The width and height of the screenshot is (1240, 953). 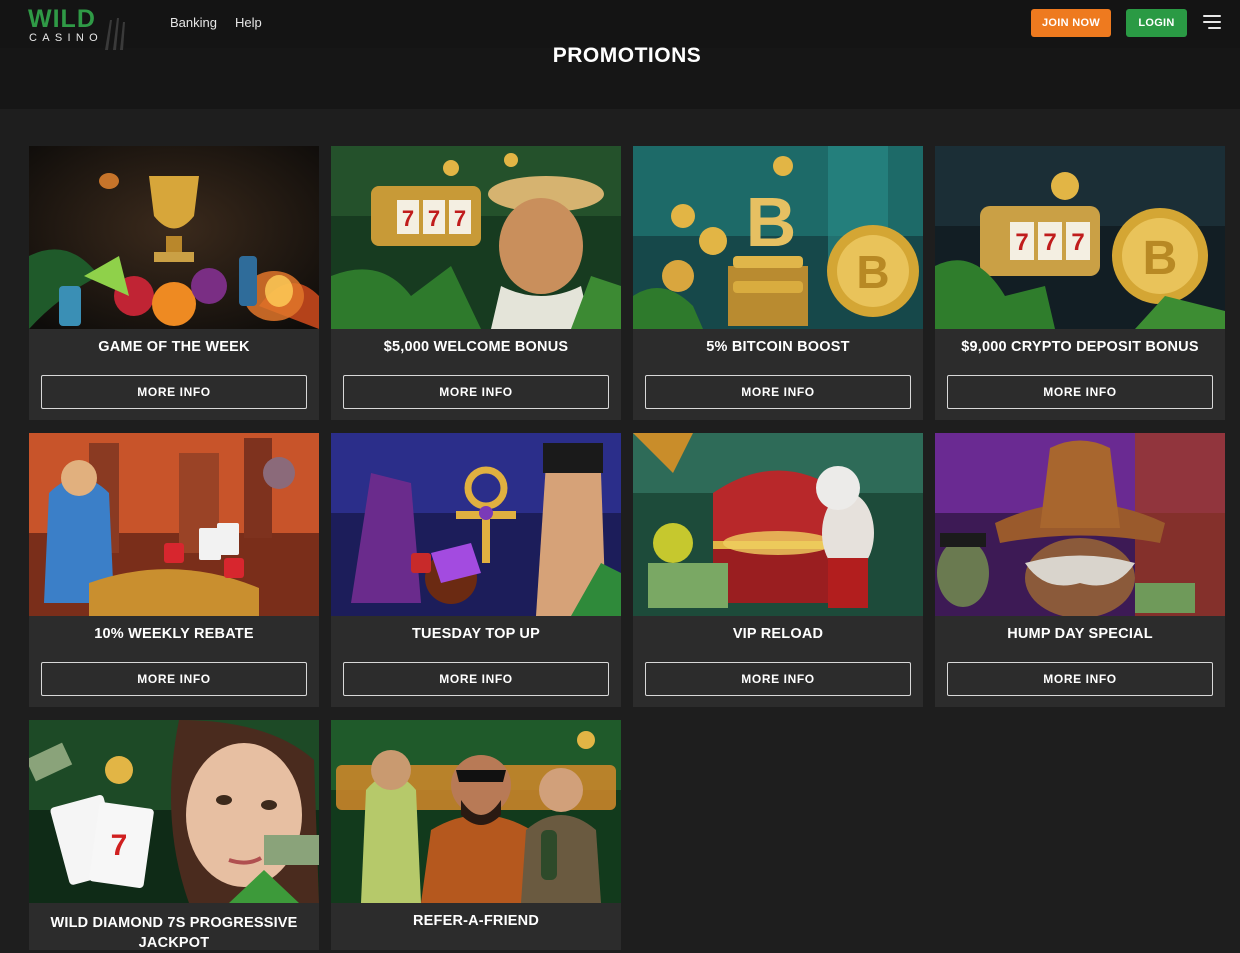 I want to click on promo-title: $5,000 WELCOME BONUS, so click(x=476, y=347).